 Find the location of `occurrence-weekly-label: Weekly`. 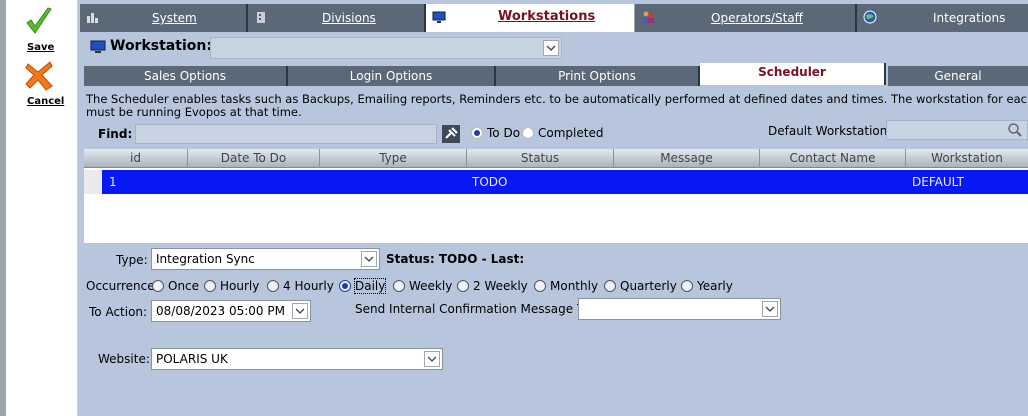

occurrence-weekly-label: Weekly is located at coordinates (431, 286).